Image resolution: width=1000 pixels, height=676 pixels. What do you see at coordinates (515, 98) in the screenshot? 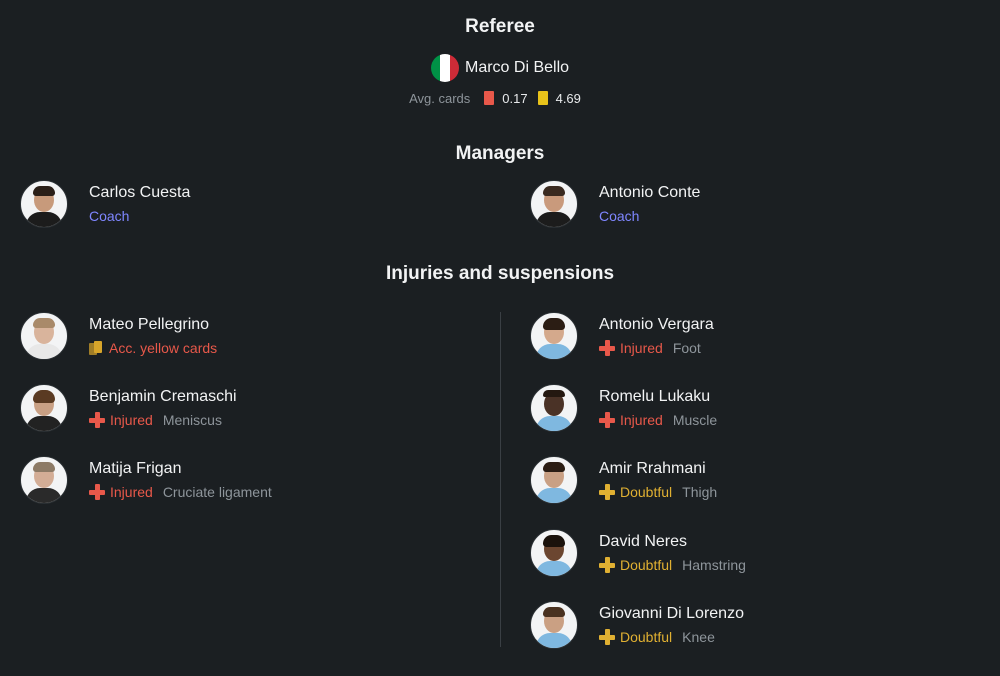
I see `red-card-avg: 0.17` at bounding box center [515, 98].